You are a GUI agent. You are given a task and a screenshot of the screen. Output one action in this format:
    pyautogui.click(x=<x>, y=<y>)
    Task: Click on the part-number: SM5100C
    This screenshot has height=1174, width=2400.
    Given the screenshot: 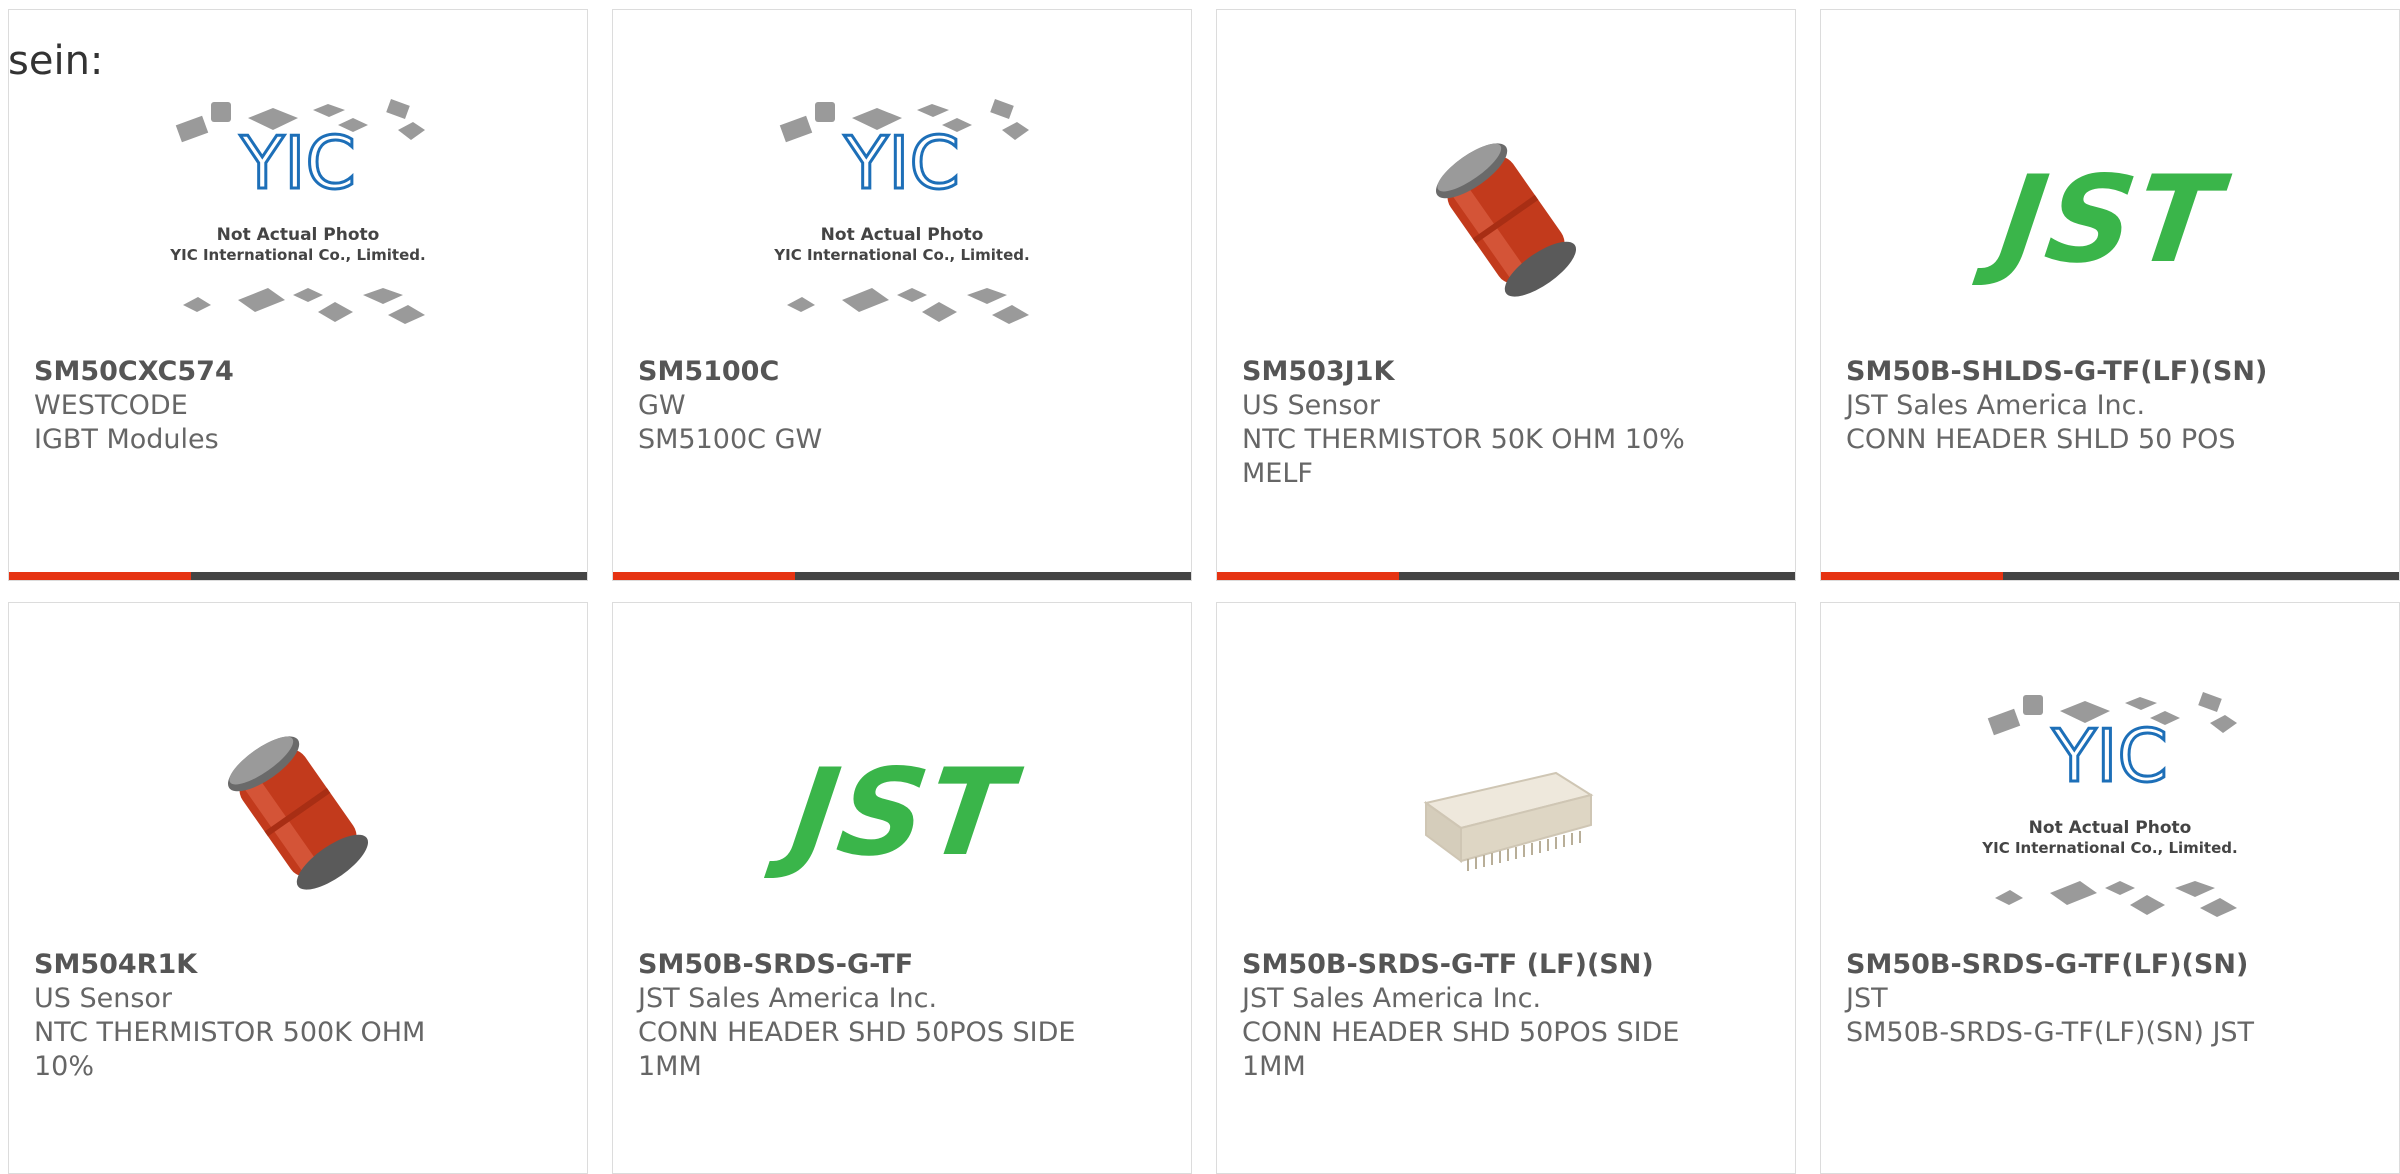 What is the action you would take?
    pyautogui.click(x=904, y=372)
    